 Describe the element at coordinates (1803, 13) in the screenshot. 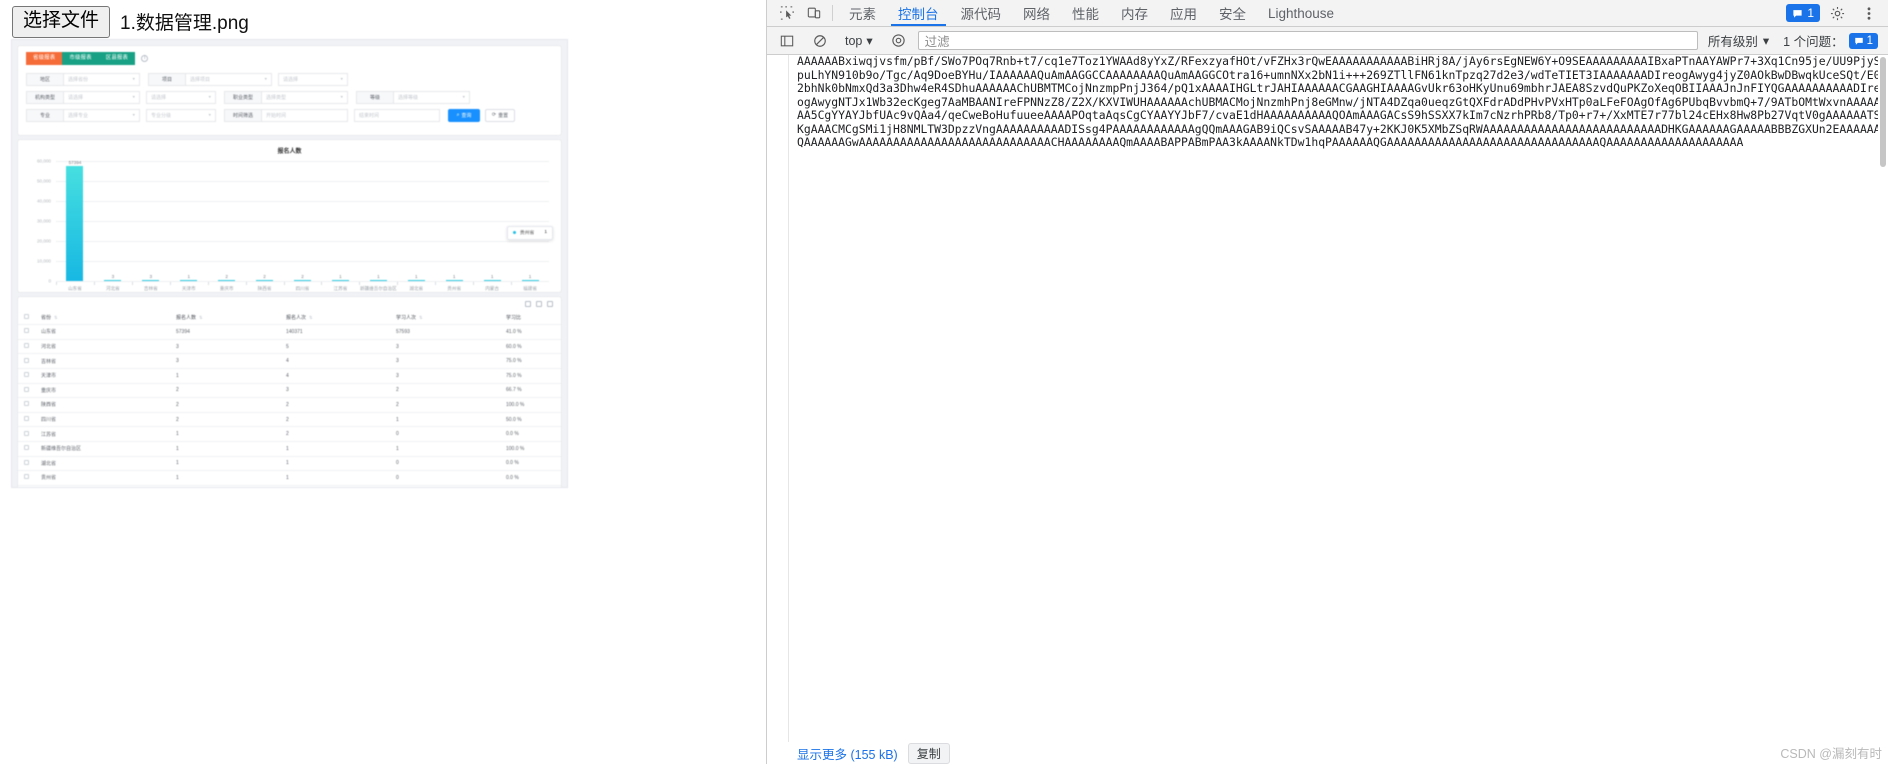

I see `issues-badge: 1` at that location.